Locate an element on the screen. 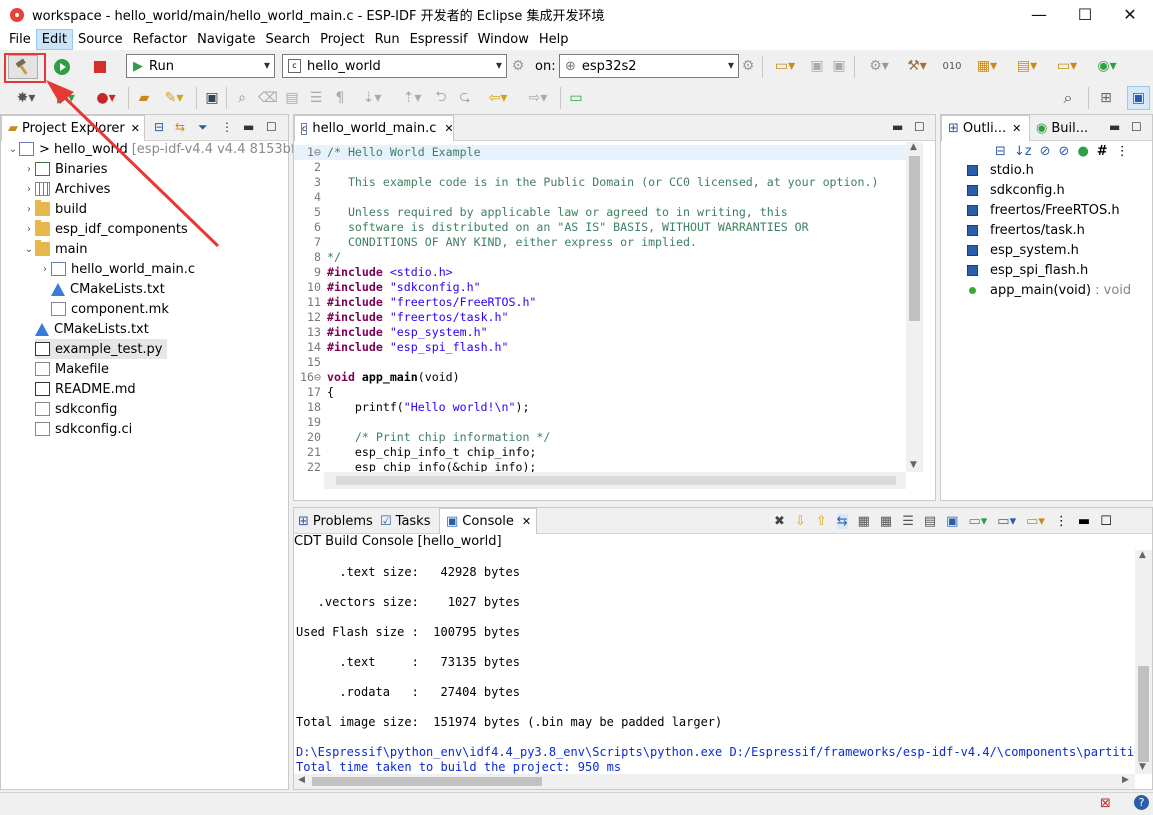  editor-horizontal-scrollbar is located at coordinates (615, 480).